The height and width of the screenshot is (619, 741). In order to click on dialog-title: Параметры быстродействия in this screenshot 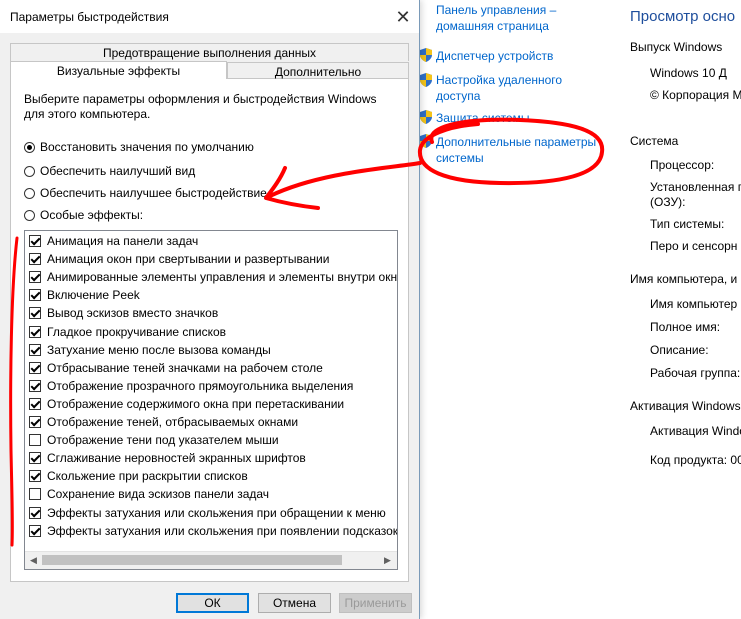, I will do `click(89, 17)`.